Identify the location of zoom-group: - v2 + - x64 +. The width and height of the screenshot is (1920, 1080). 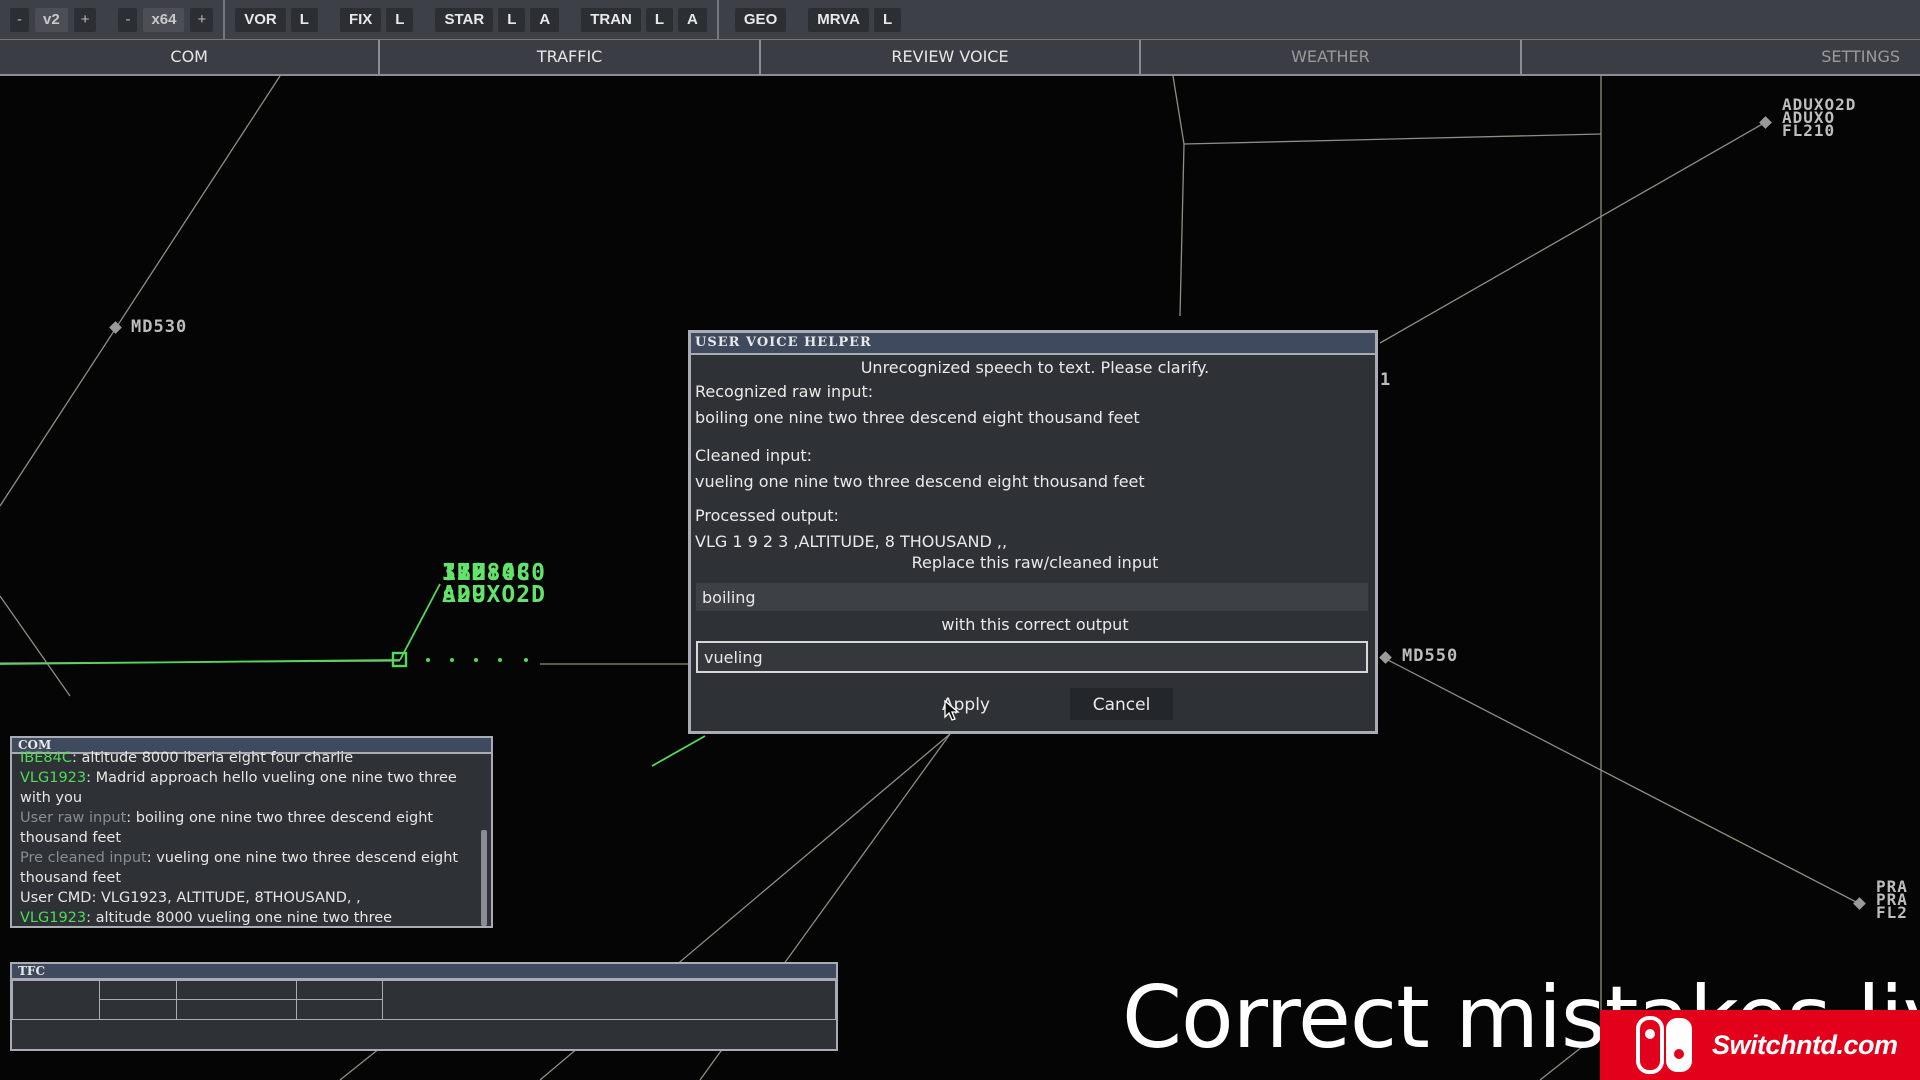
(111, 20).